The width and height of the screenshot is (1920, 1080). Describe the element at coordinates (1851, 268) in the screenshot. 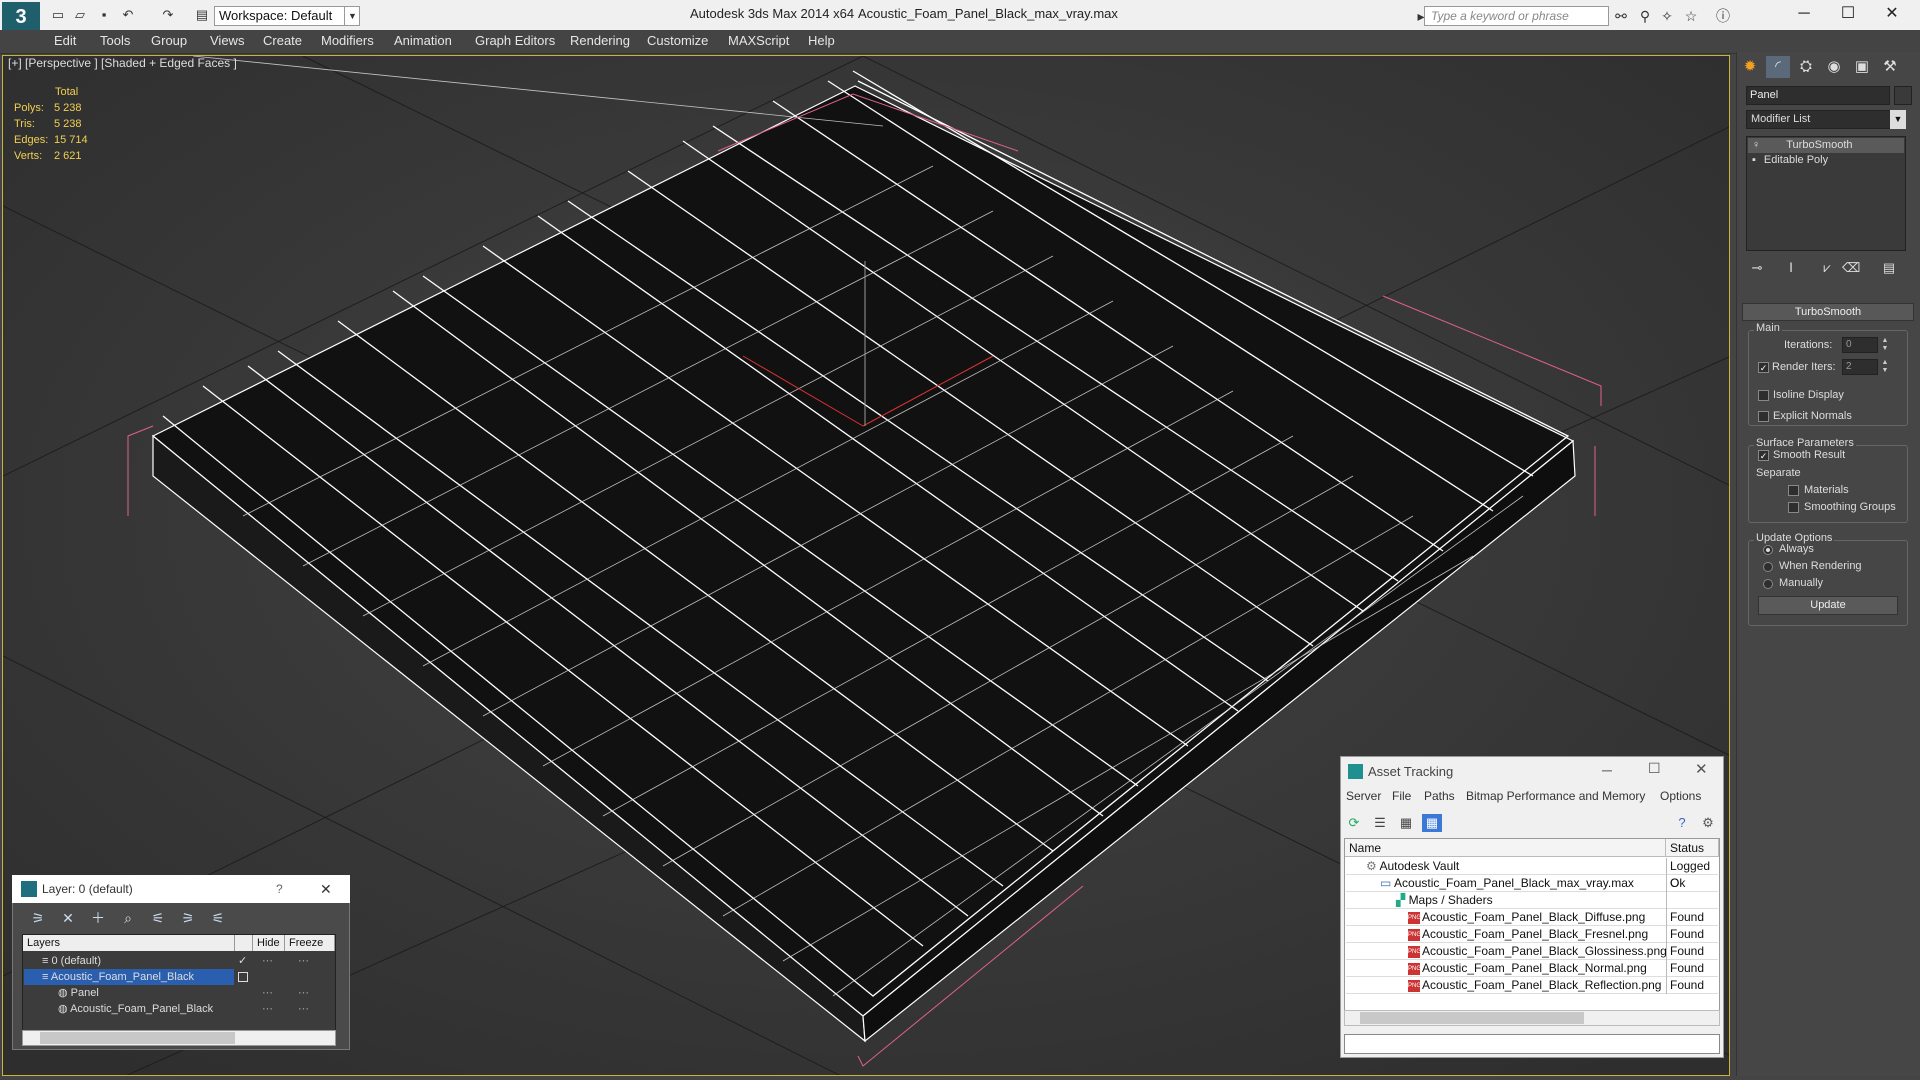

I see `remove-modifier-icon: ⌫` at that location.